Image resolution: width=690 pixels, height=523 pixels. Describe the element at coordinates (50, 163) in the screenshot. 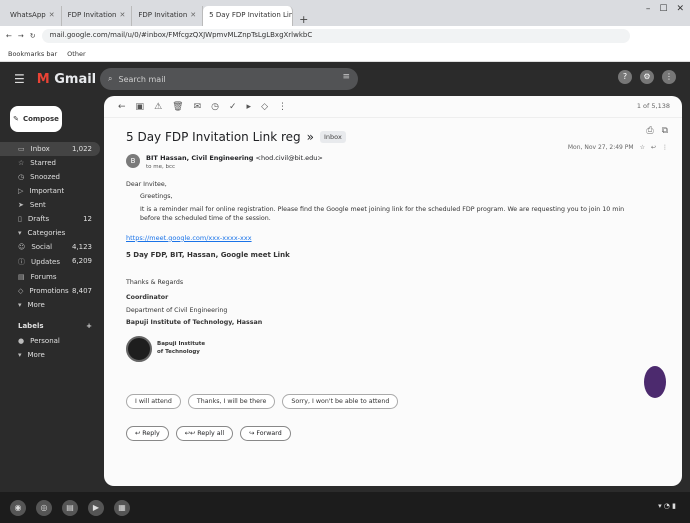

I see `sidebar-item-starred: ☆ Starred` at that location.